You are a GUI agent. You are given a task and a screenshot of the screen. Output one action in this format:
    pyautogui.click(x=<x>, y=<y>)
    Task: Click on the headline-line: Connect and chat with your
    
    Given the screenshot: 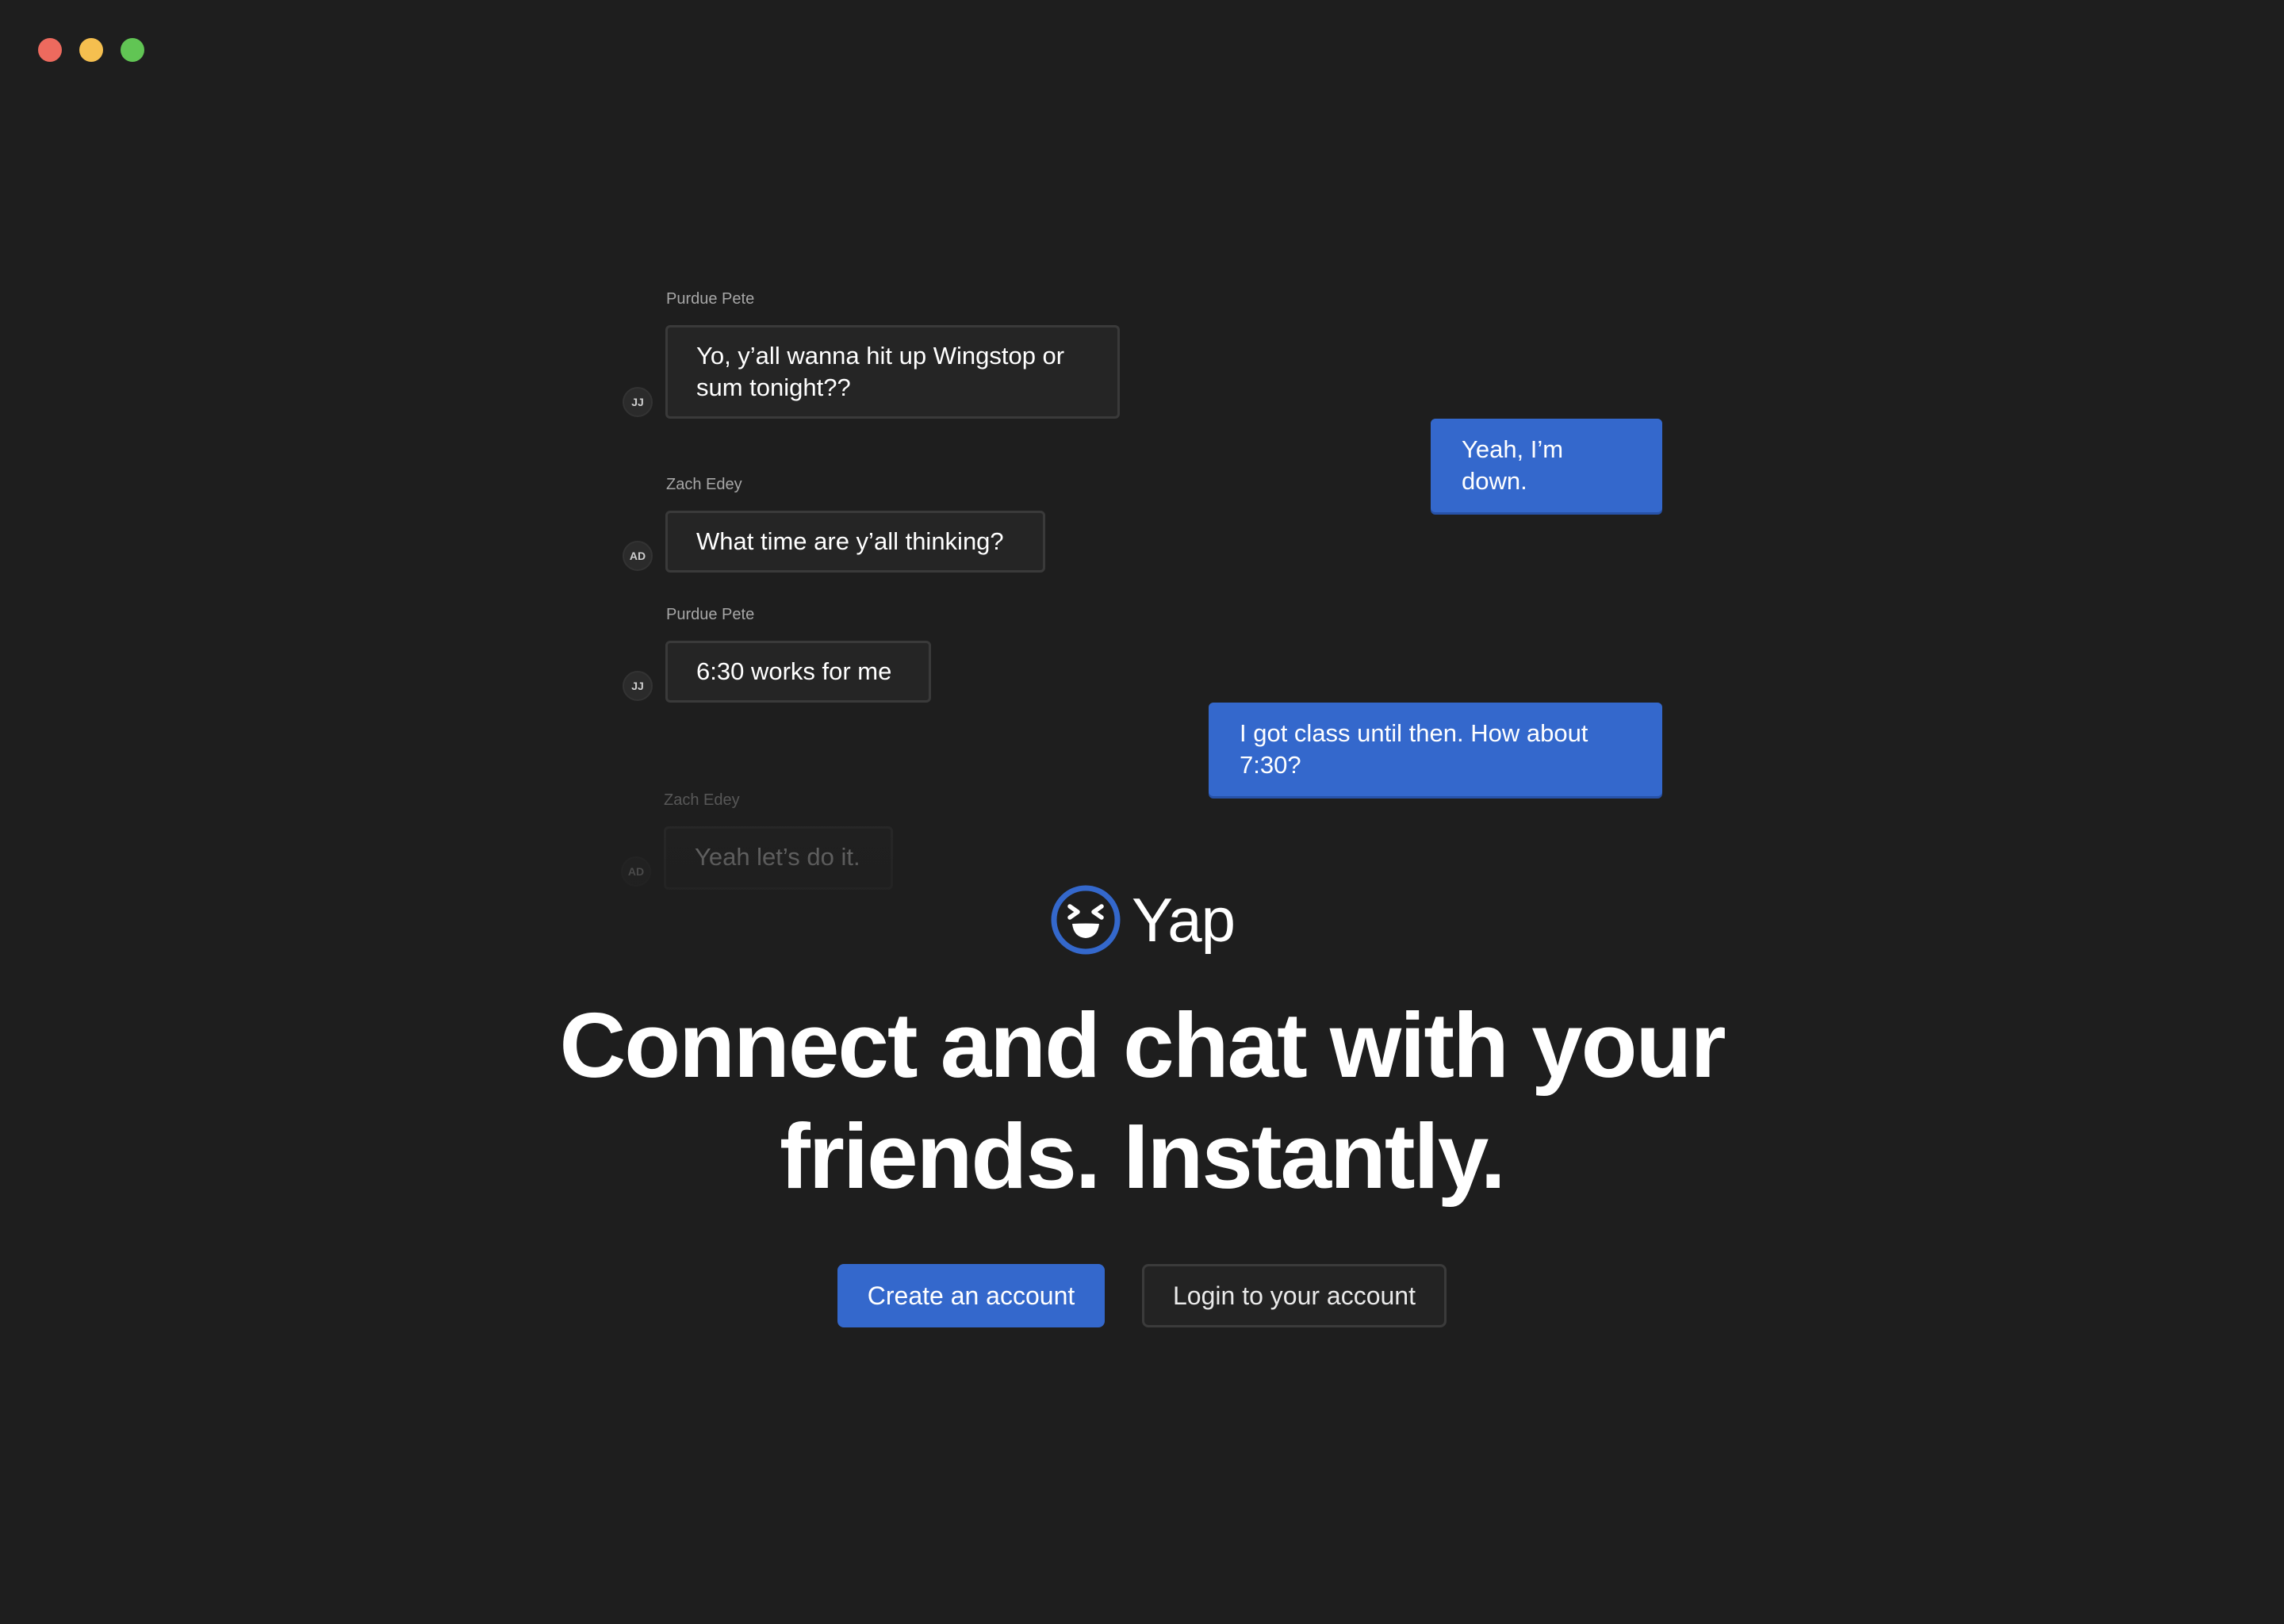 What is the action you would take?
    pyautogui.click(x=1142, y=1045)
    